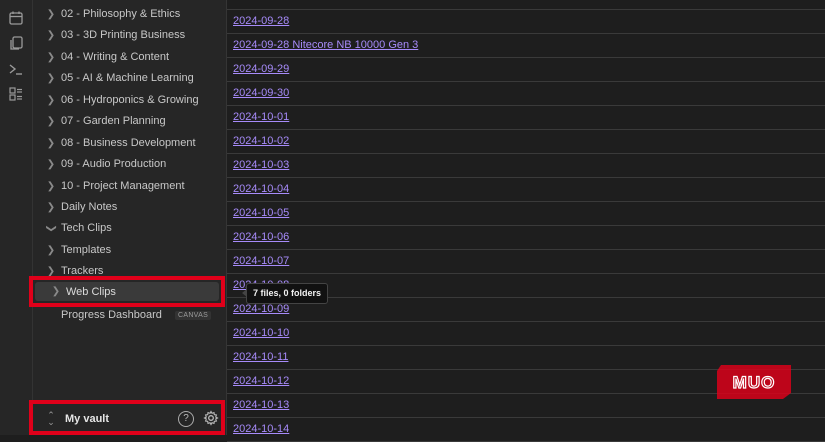 The height and width of the screenshot is (442, 825). Describe the element at coordinates (78, 250) in the screenshot. I see `folder-item: ❯ Templates` at that location.